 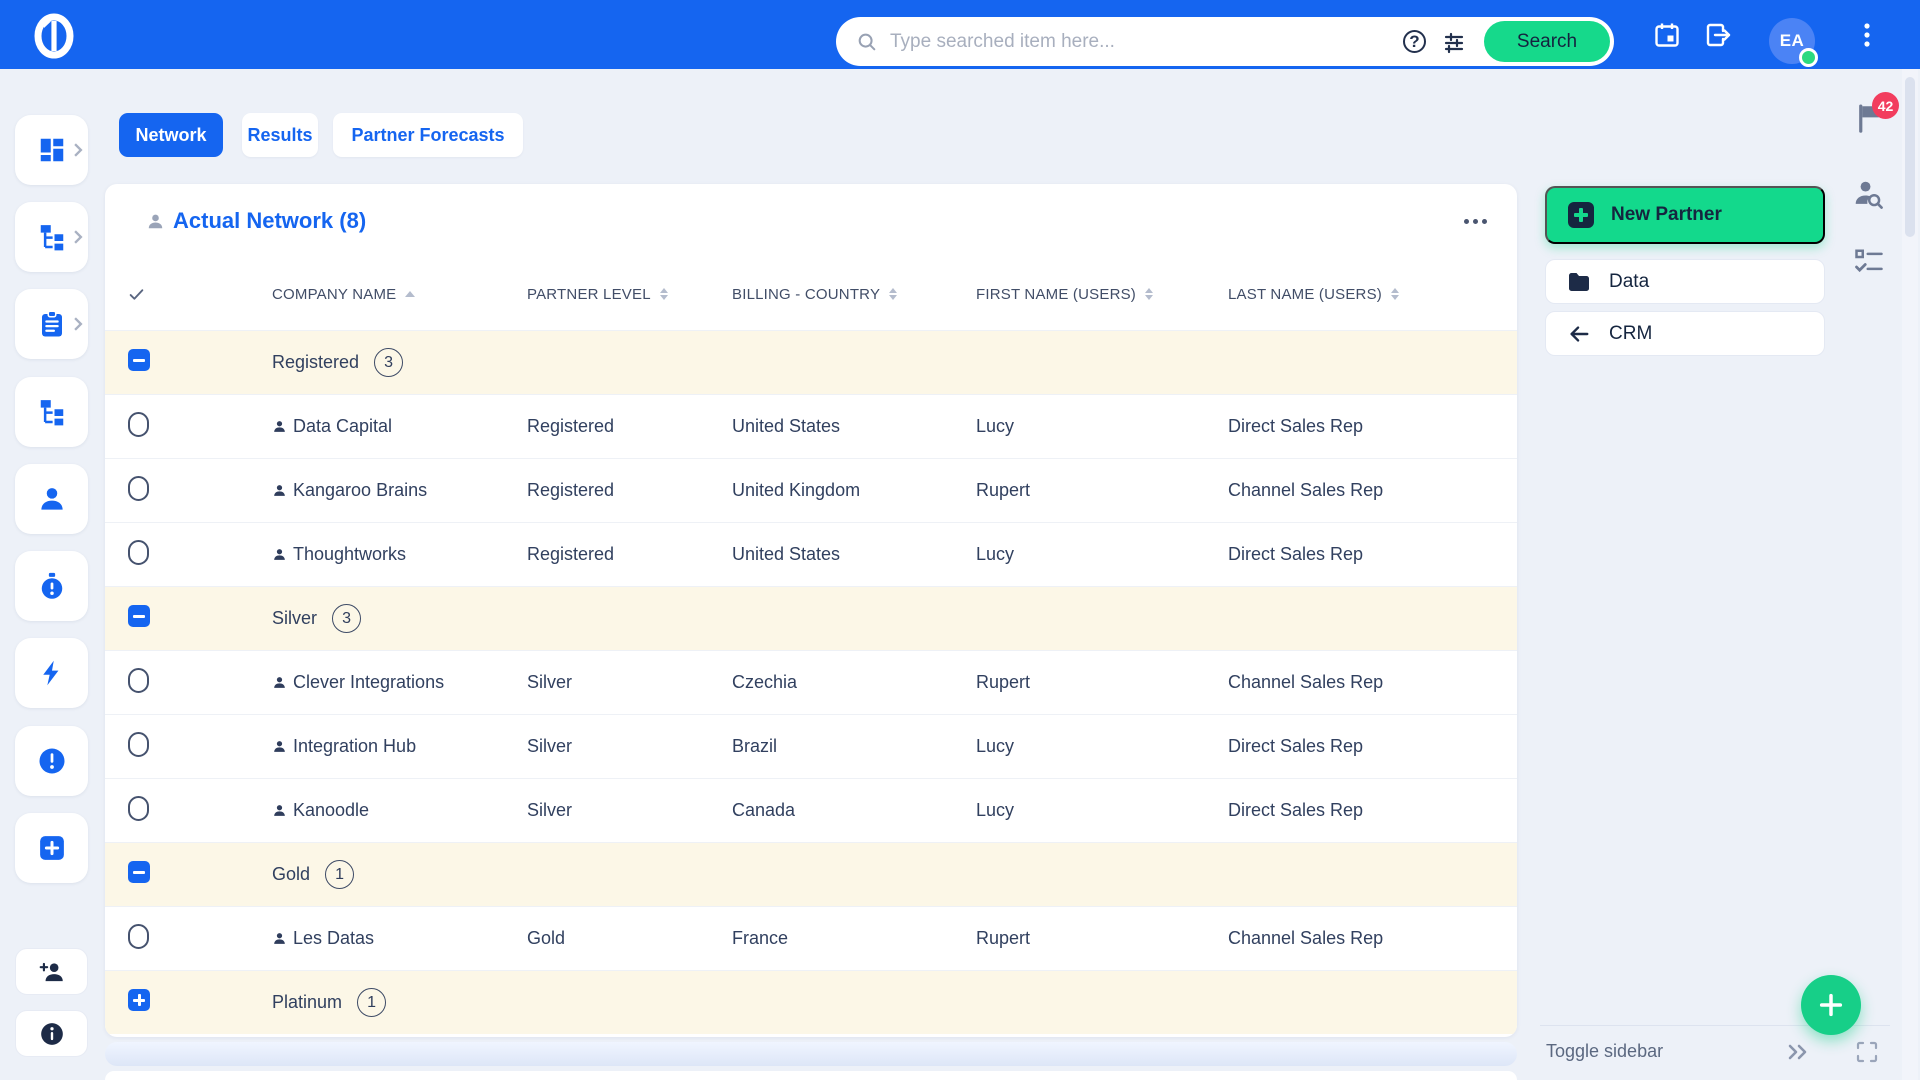 What do you see at coordinates (399, 294) in the screenshot?
I see `column-header-company: COMPANY NAME` at bounding box center [399, 294].